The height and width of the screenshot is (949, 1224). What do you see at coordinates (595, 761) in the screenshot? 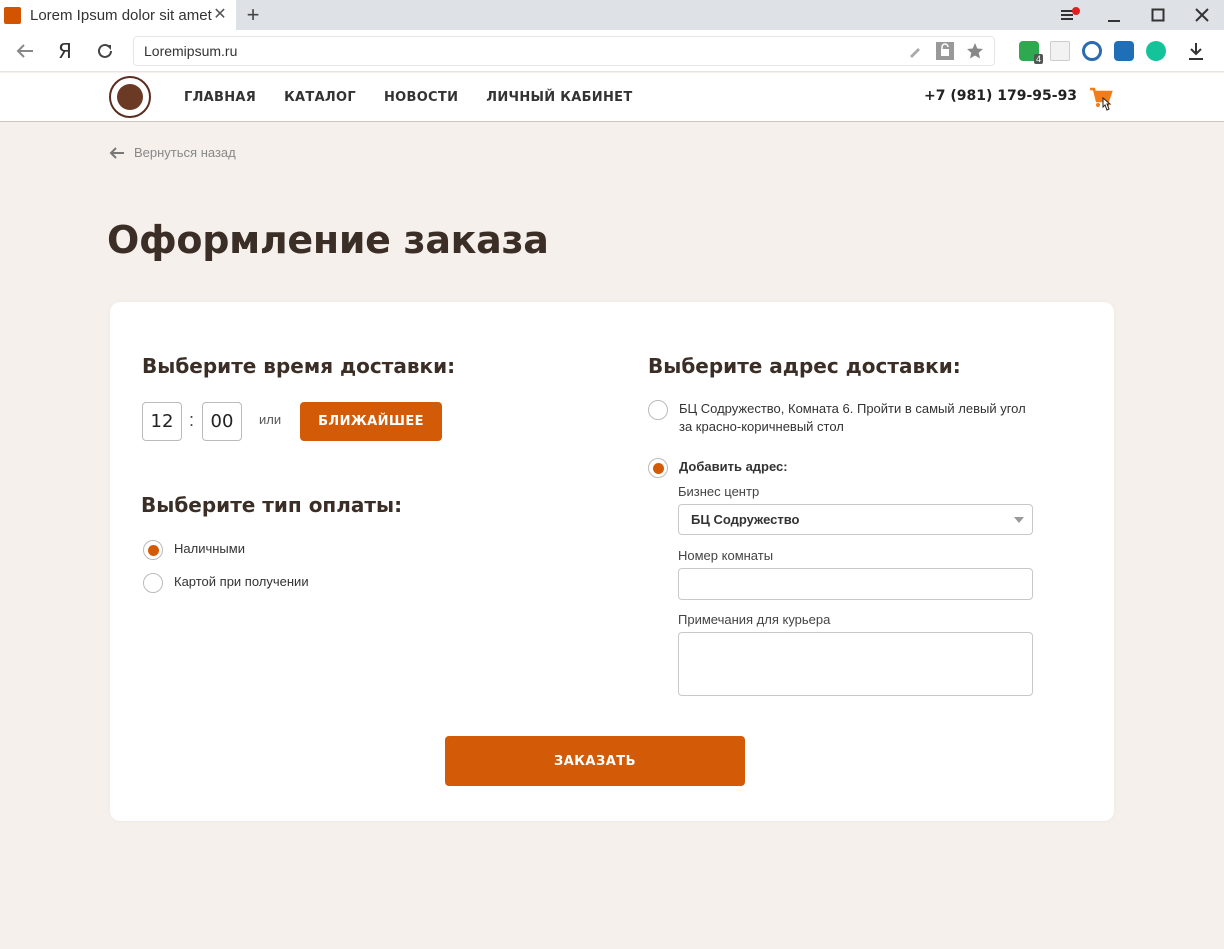
I see `place-order-button: ЗАКАЗАТЬ` at bounding box center [595, 761].